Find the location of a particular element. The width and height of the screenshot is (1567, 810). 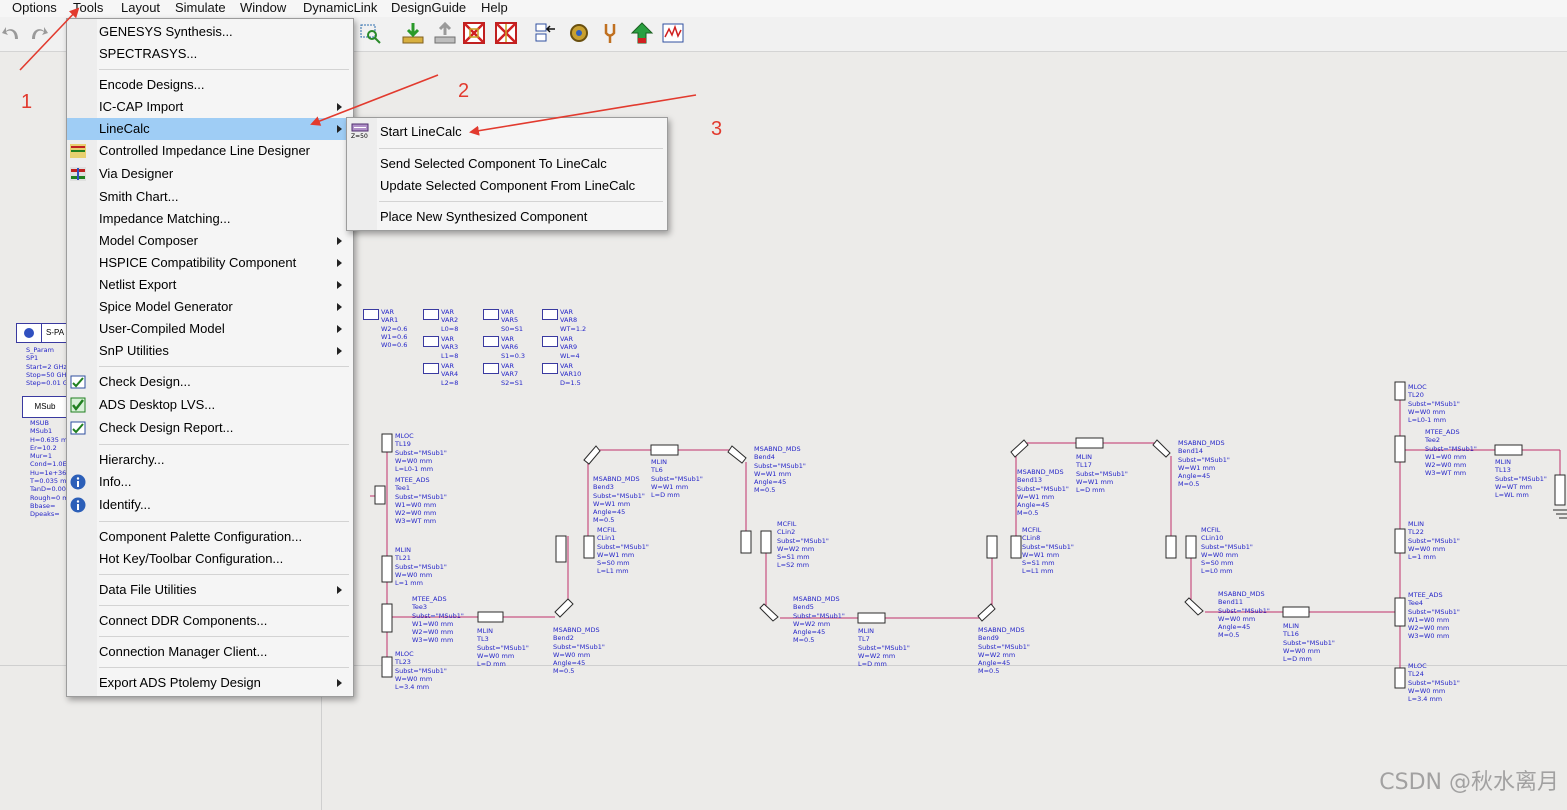

annotation-number-3: 3 is located at coordinates (717, 129).